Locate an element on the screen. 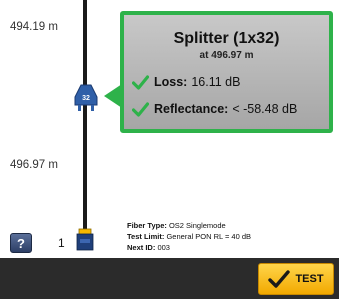 This screenshot has height=299, width=339. port-number: 1 is located at coordinates (61, 243).